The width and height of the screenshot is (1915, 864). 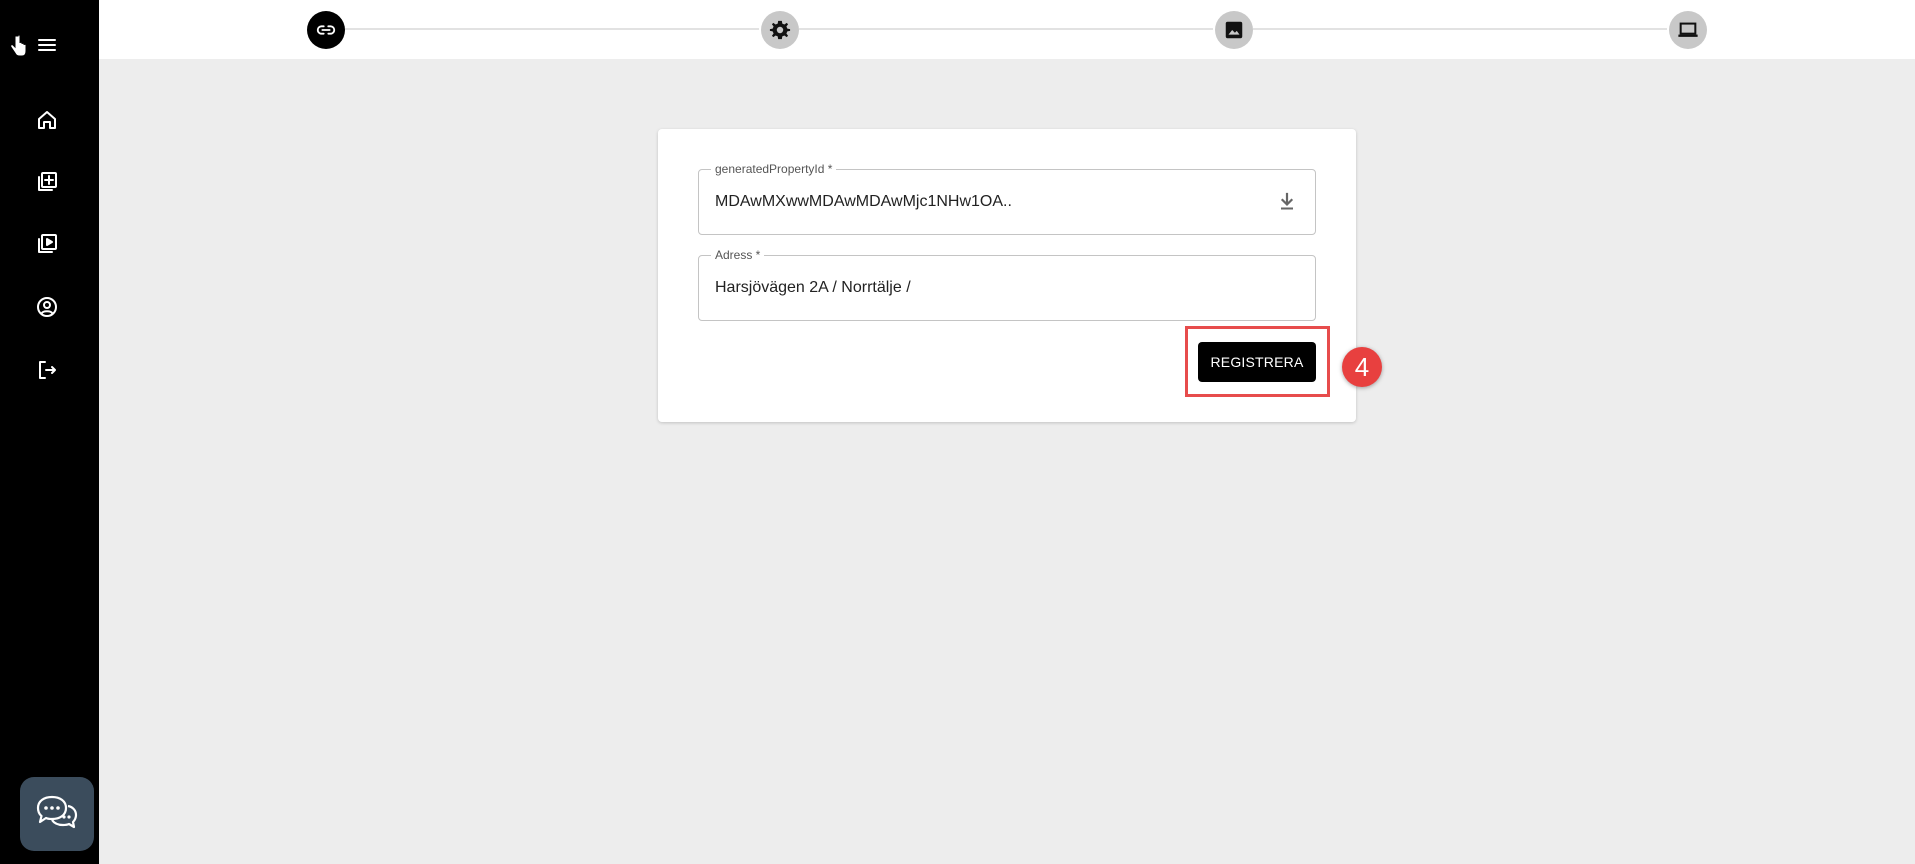 I want to click on gear-icon, so click(x=780, y=30).